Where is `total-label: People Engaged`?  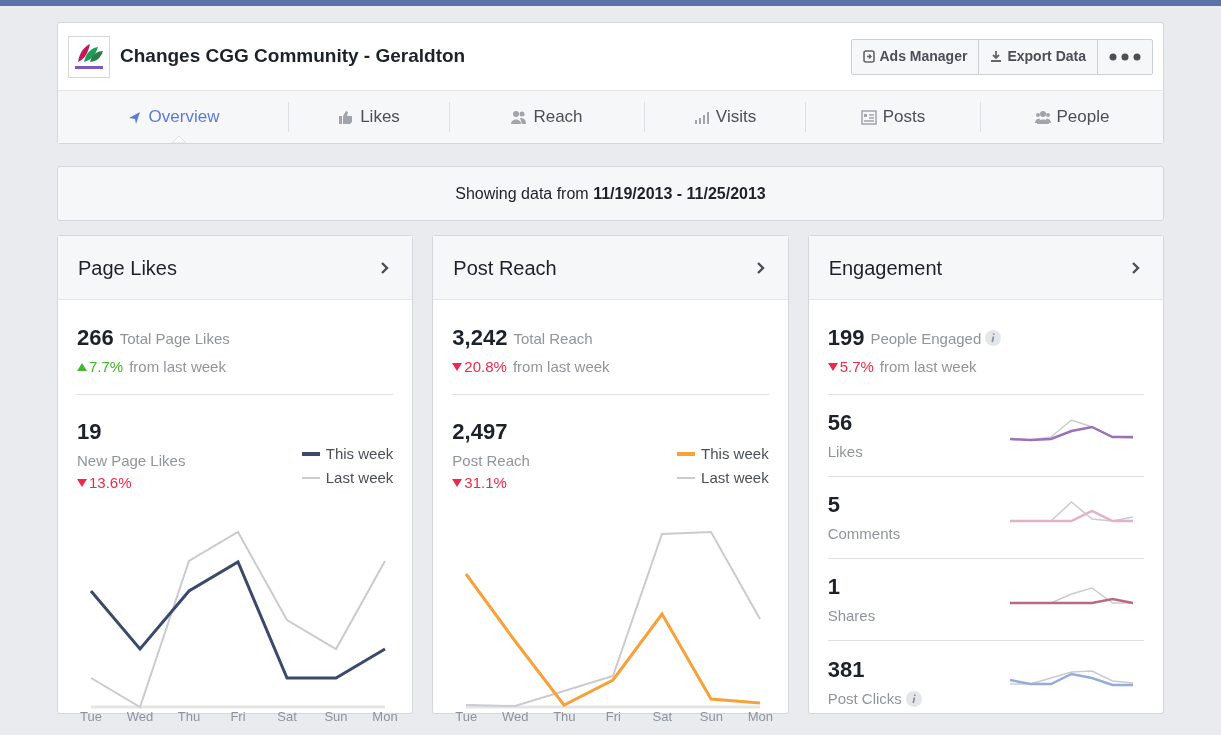
total-label: People Engaged is located at coordinates (926, 339).